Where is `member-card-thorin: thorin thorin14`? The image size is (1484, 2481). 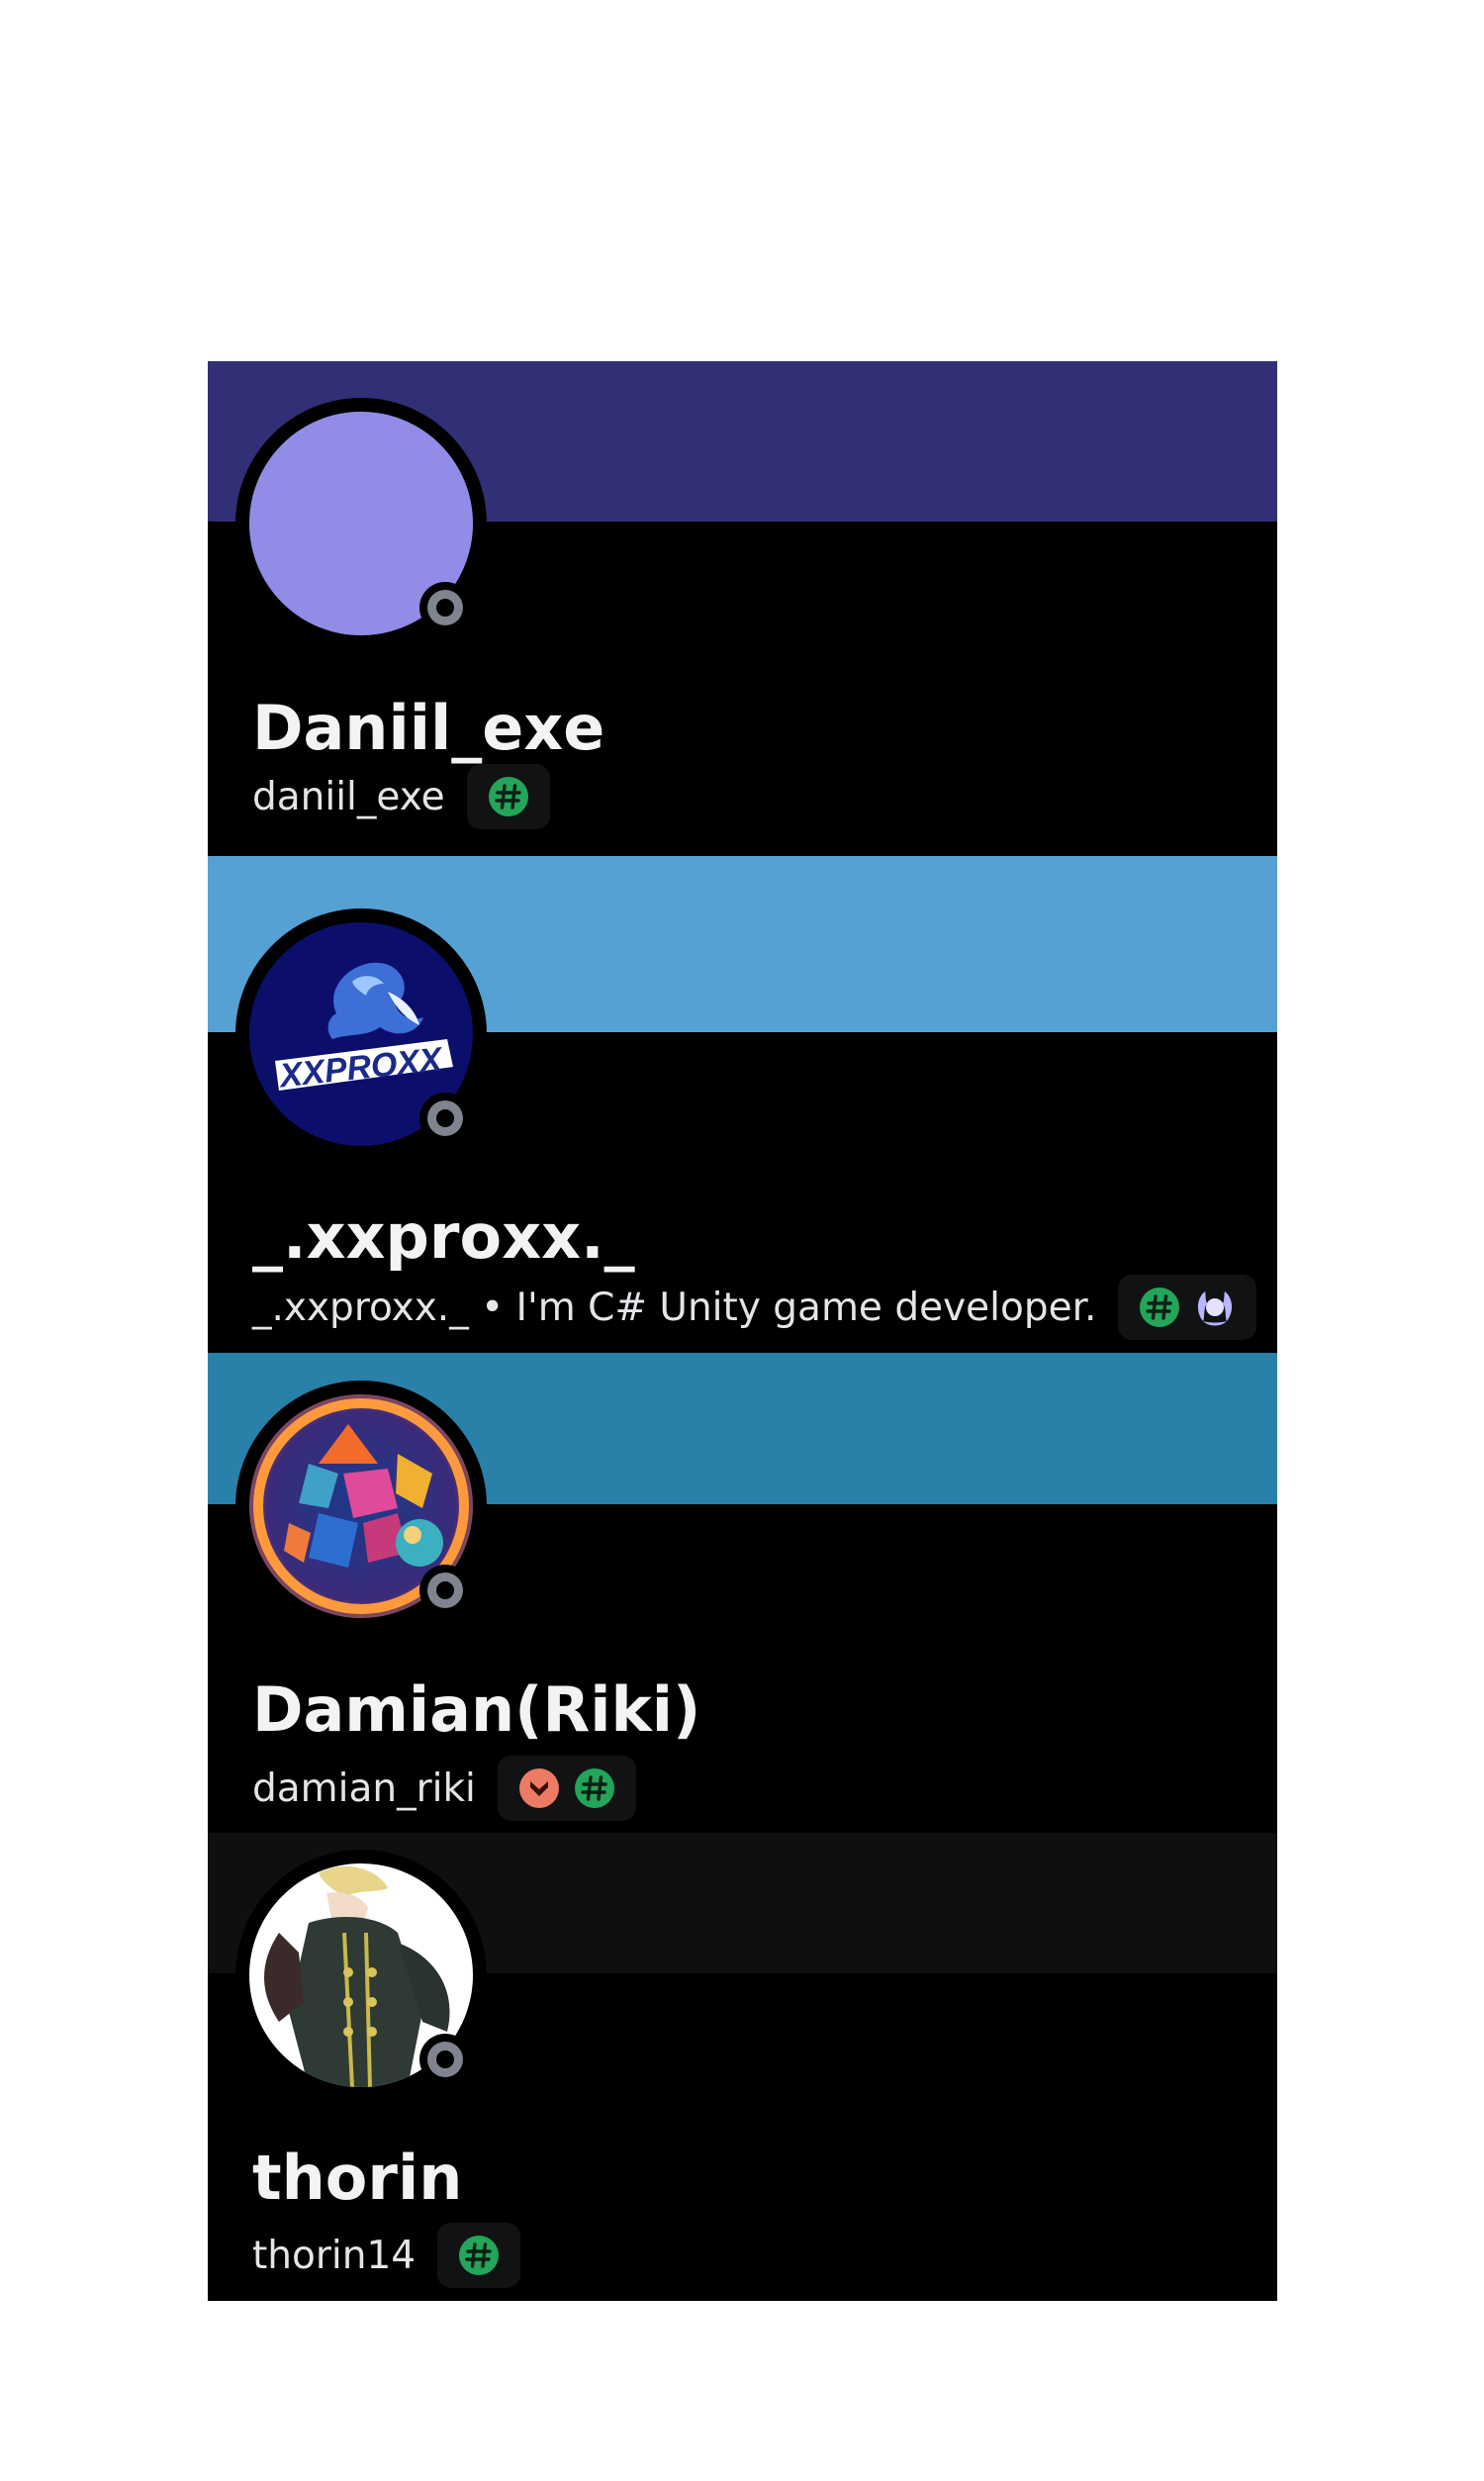 member-card-thorin: thorin thorin14 is located at coordinates (742, 2067).